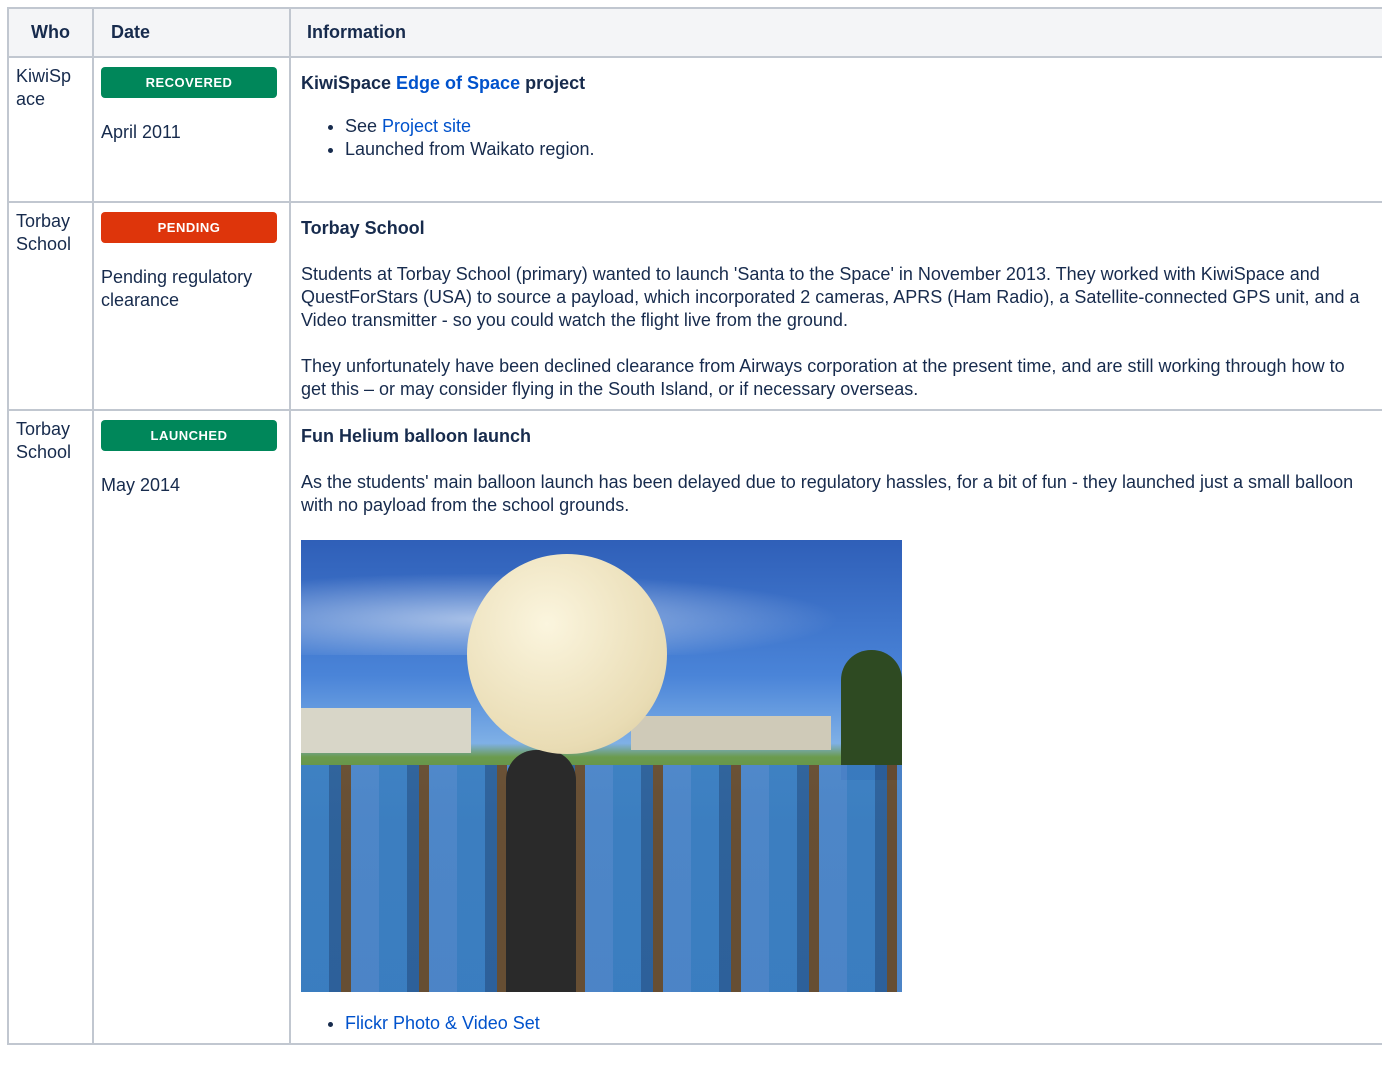 Image resolution: width=1382 pixels, height=1068 pixels. I want to click on date-cell: PENDING Pending regulatory clearance, so click(191, 306).